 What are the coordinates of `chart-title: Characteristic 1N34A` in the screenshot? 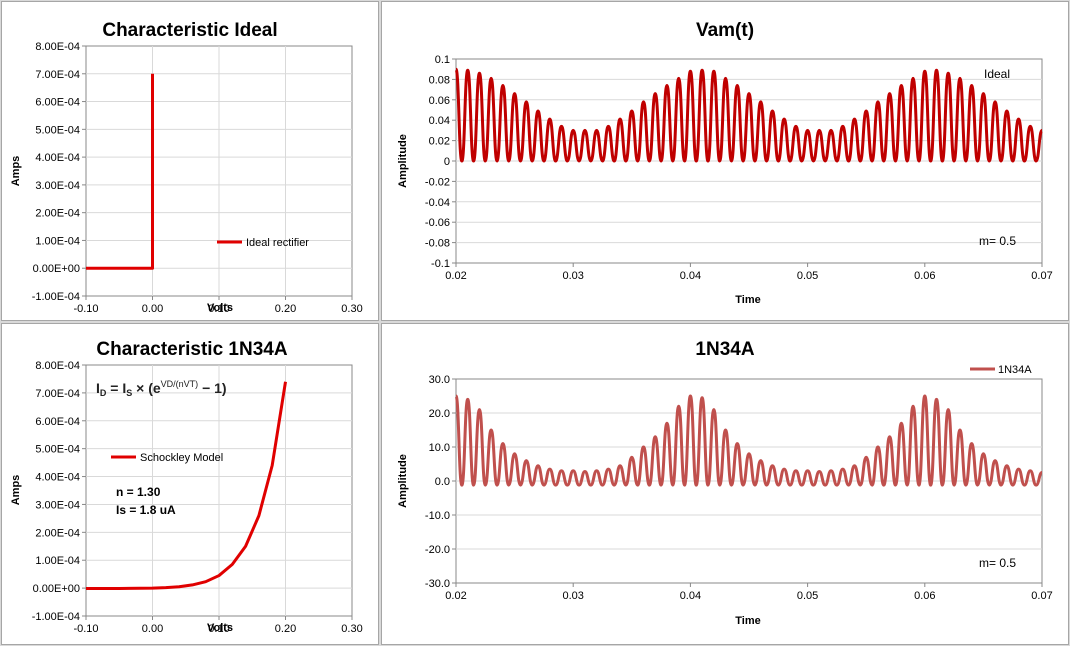 It's located at (191, 349).